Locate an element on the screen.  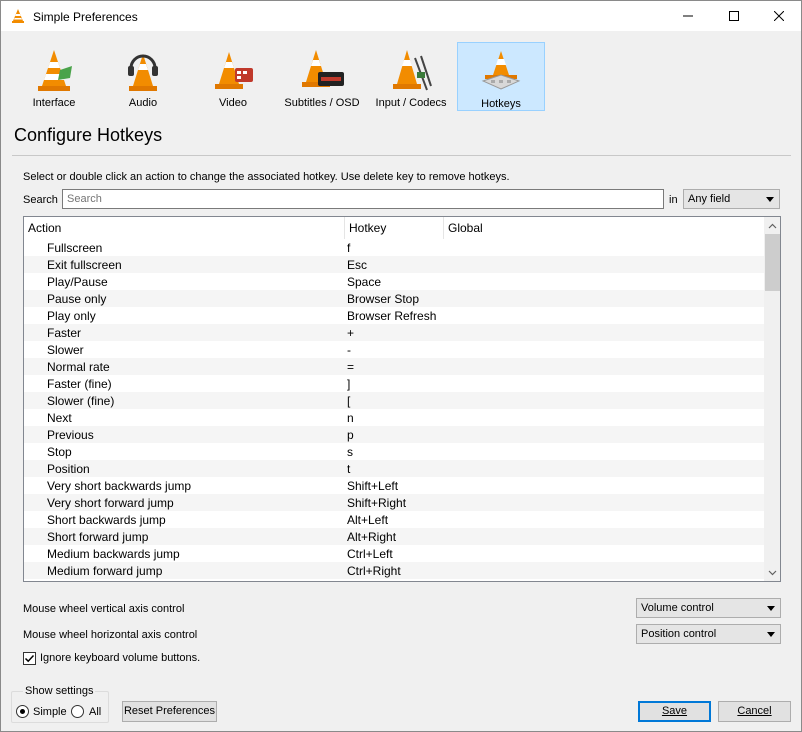
table-row: Short backwards jump Alt+Left is located at coordinates (394, 519).